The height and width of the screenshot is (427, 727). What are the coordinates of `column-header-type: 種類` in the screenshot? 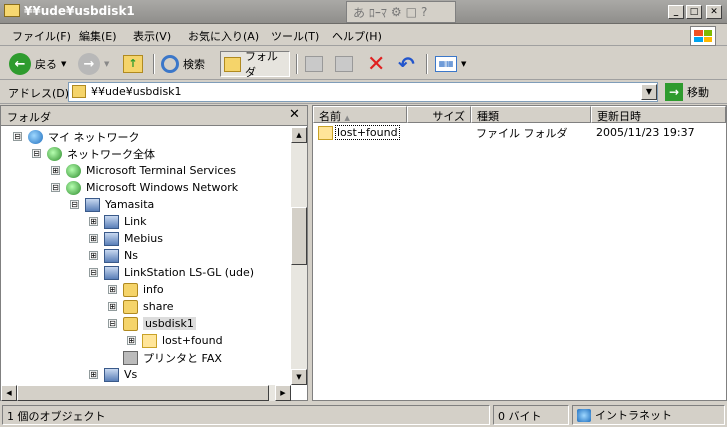 It's located at (531, 114).